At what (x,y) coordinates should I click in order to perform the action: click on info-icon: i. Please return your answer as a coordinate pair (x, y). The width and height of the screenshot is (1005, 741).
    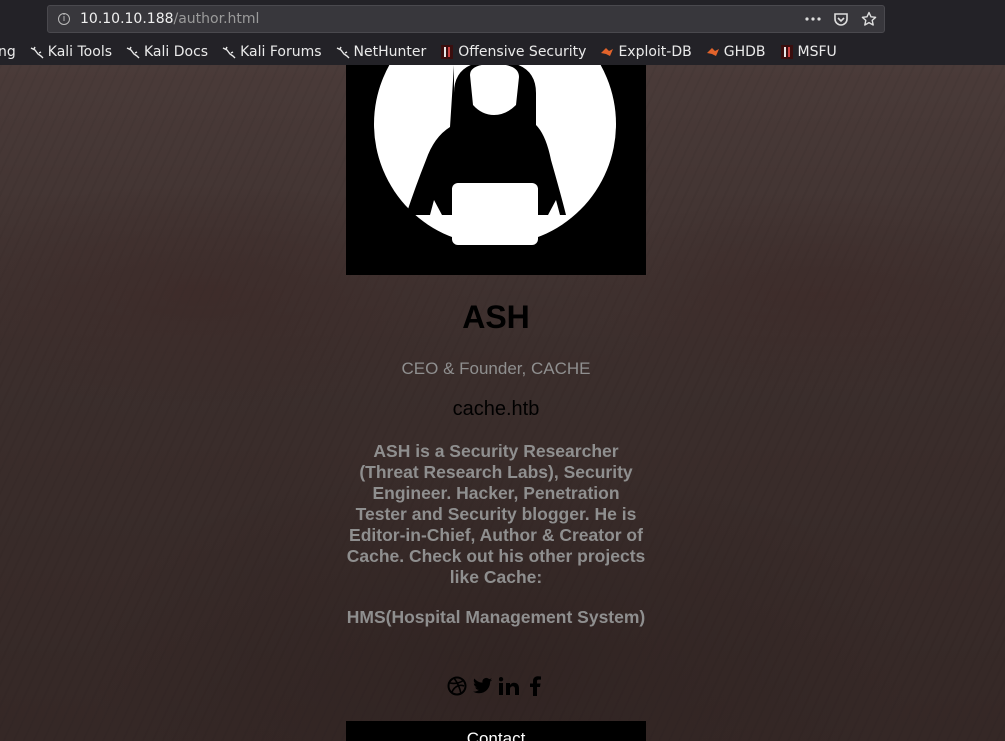
    Looking at the image, I should click on (64, 19).